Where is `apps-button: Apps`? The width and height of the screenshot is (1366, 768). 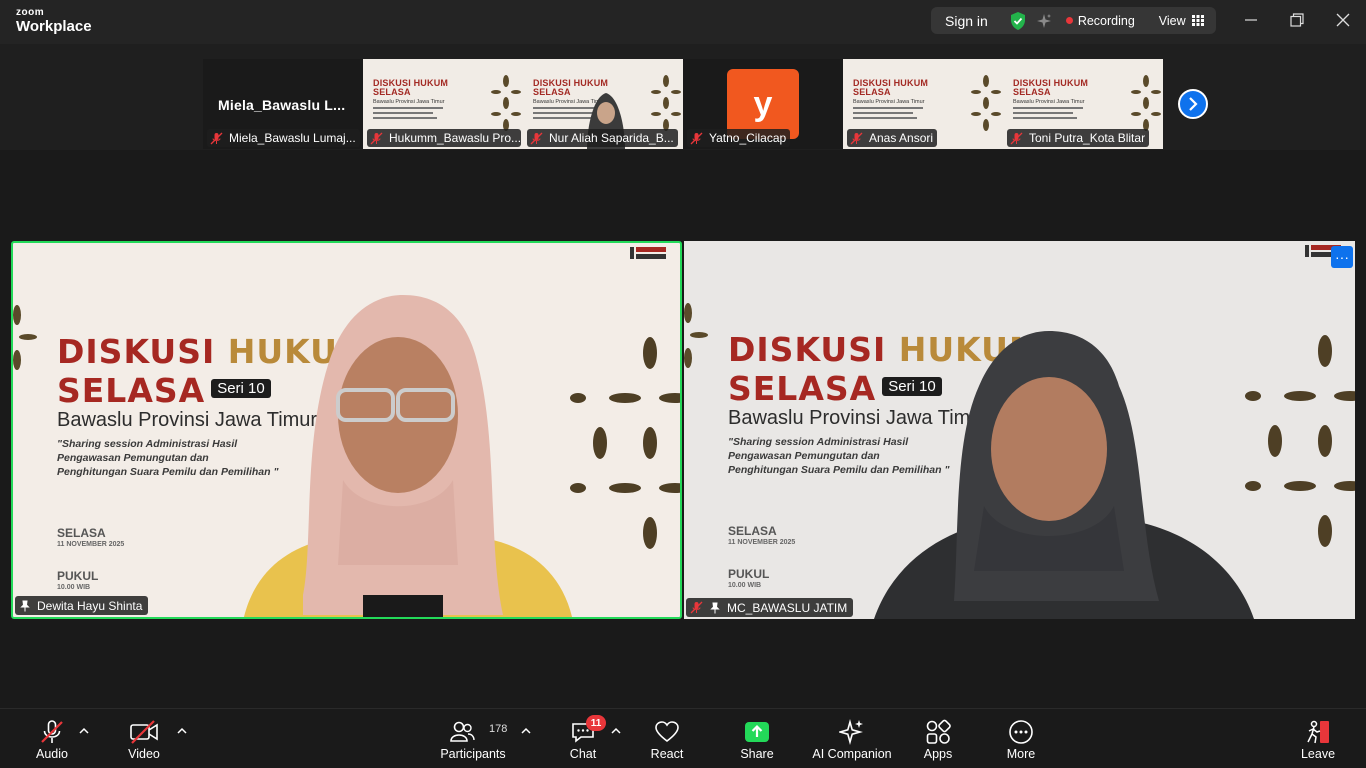 apps-button: Apps is located at coordinates (938, 738).